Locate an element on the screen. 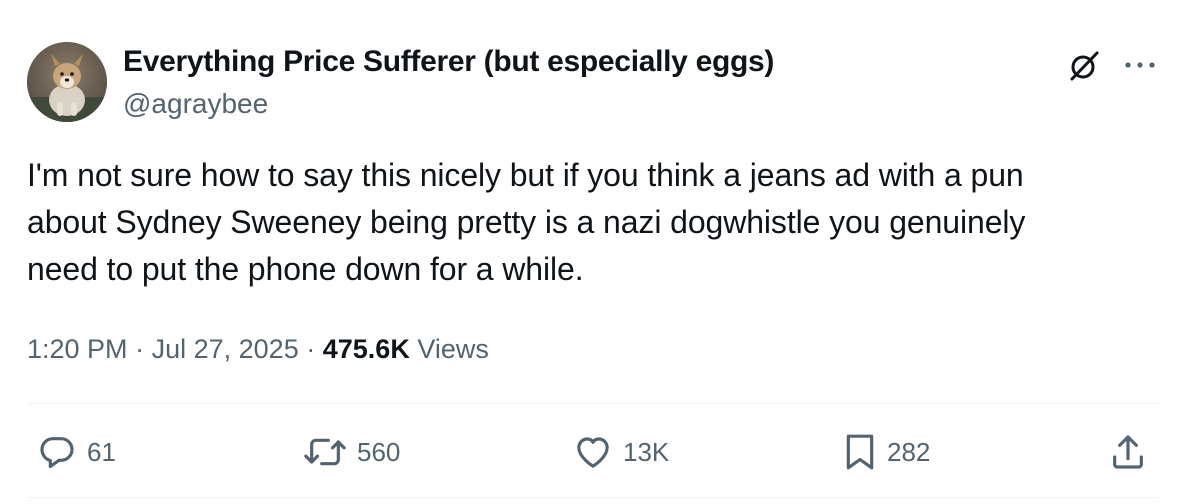  share-icon is located at coordinates (1128, 452).